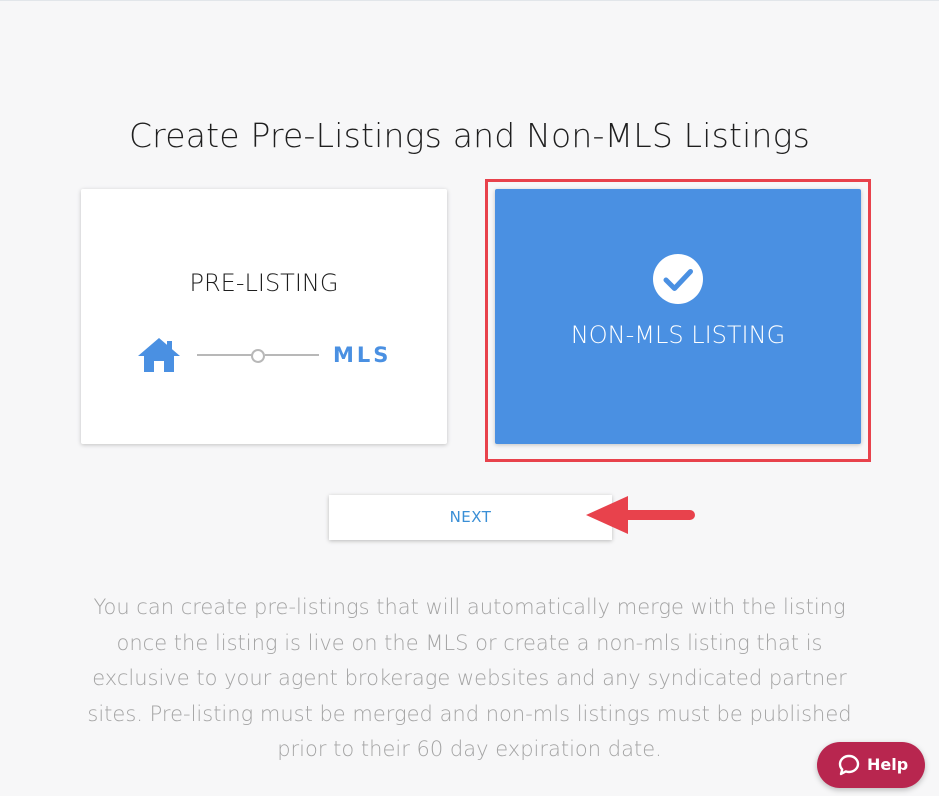  Describe the element at coordinates (264, 316) in the screenshot. I see `pre-listing-card: PRE-LISTING MLS` at that location.